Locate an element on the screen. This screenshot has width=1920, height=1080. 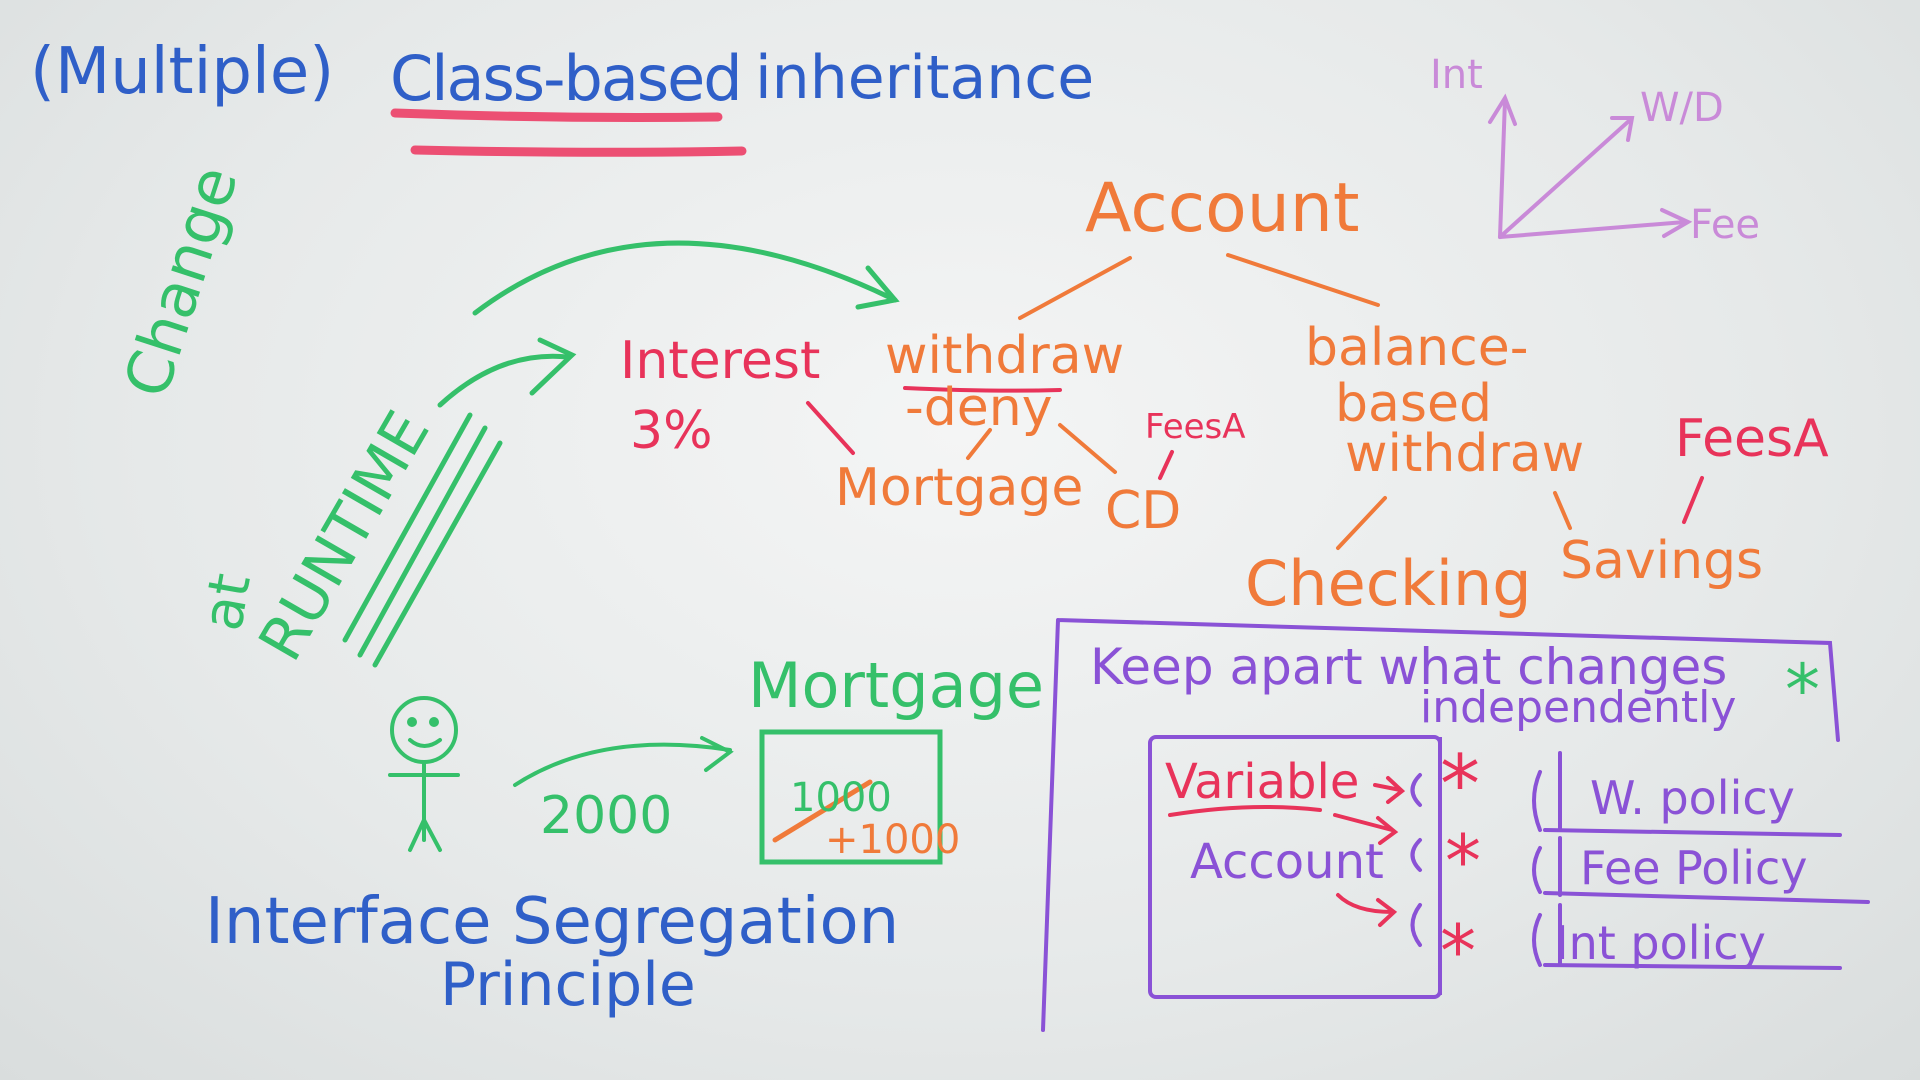
edge-account-balance is located at coordinates (1303, 280).